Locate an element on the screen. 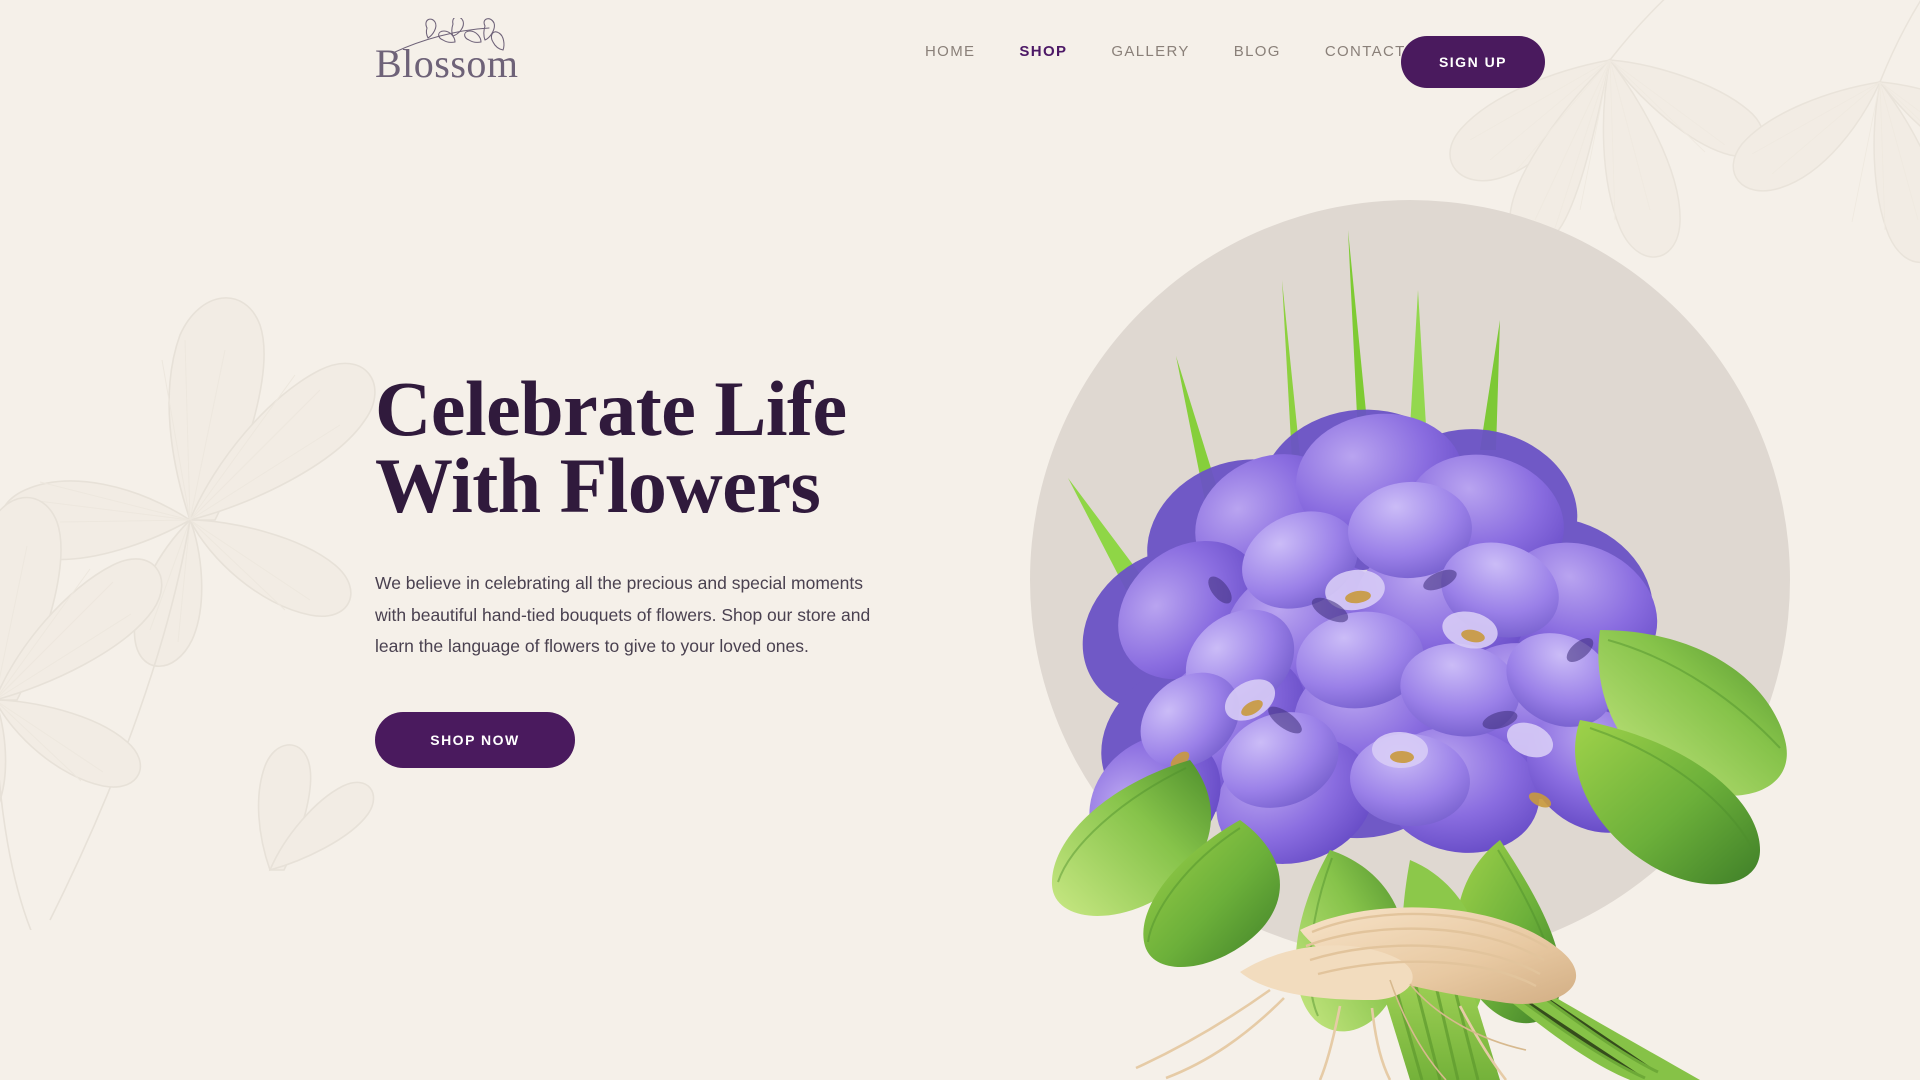 This screenshot has height=1080, width=1920. logo: Blossom is located at coordinates (460, 56).